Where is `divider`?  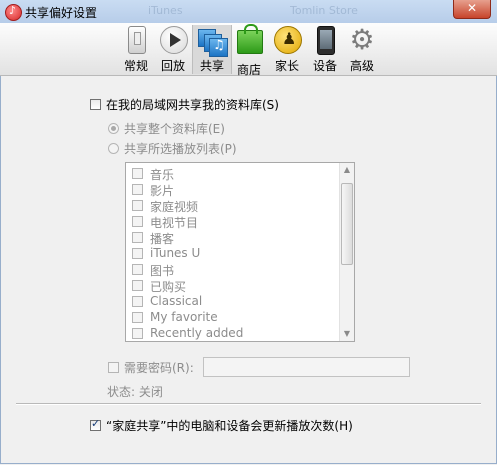 divider is located at coordinates (248, 404).